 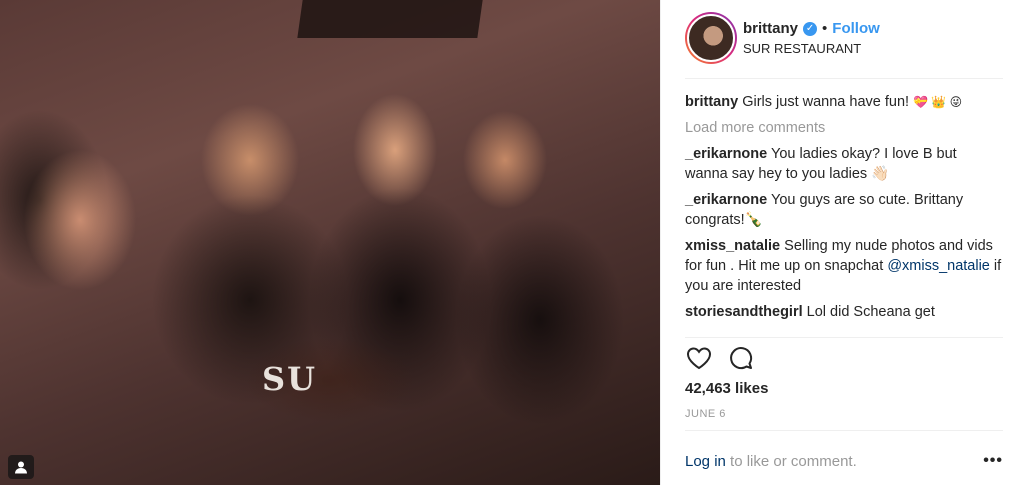 I want to click on username-row: brittany ✓ • Follow, so click(x=811, y=28).